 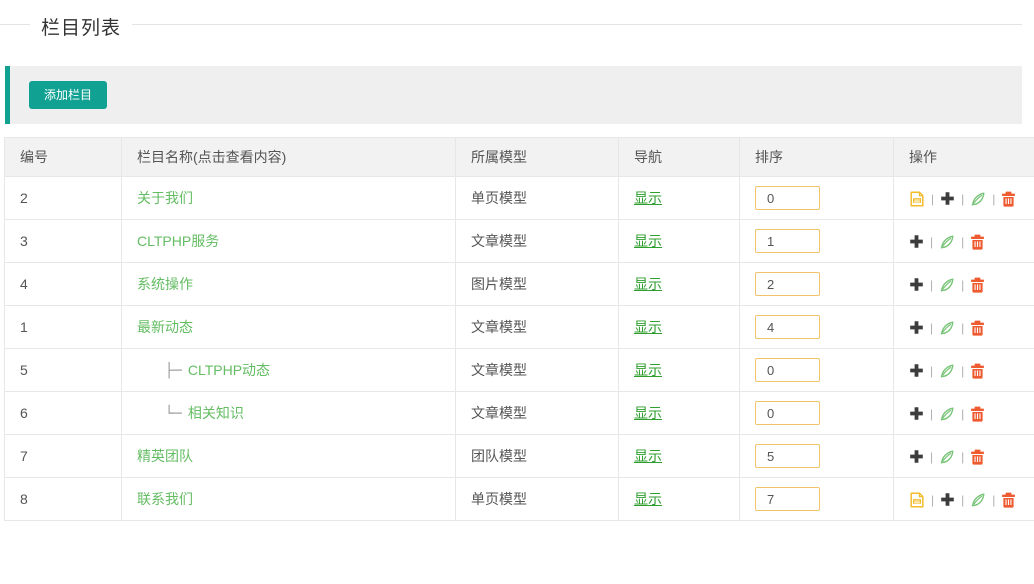 What do you see at coordinates (63, 499) in the screenshot?
I see `row-id: 8` at bounding box center [63, 499].